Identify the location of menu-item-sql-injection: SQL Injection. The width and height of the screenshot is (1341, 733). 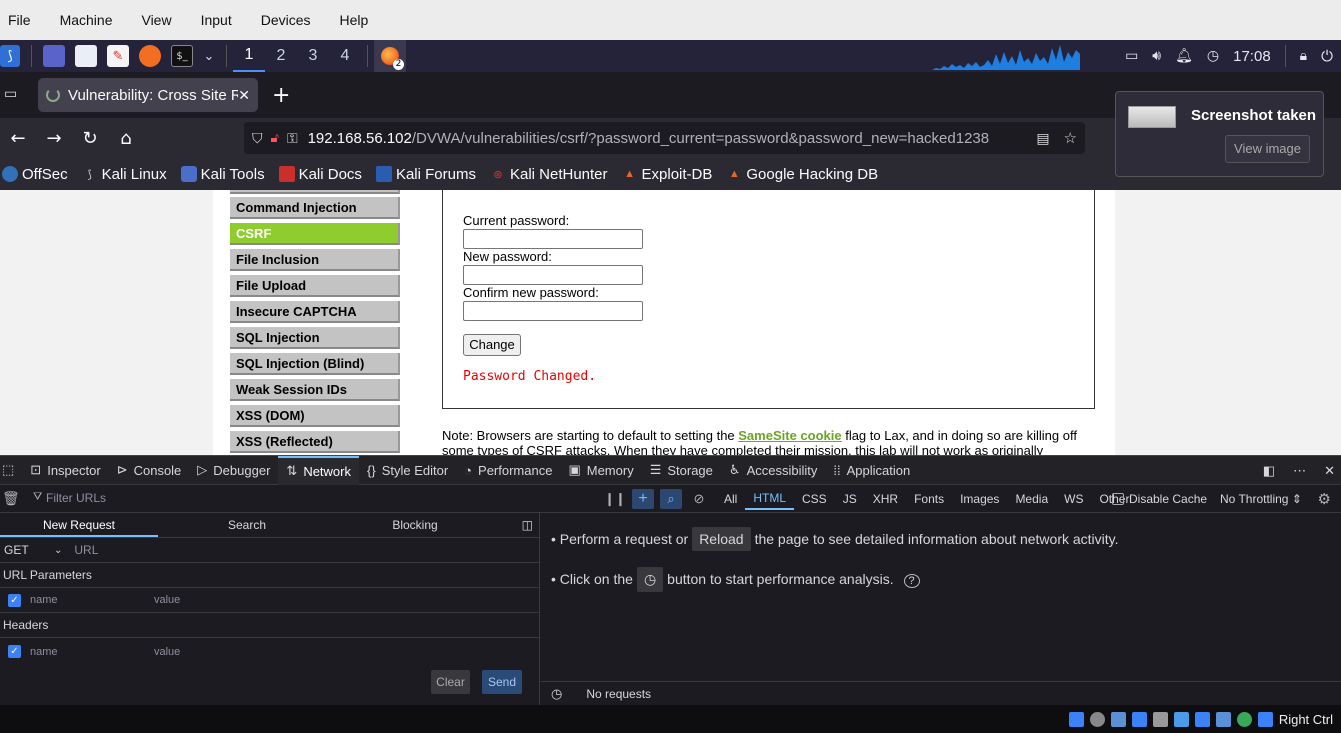
(315, 338).